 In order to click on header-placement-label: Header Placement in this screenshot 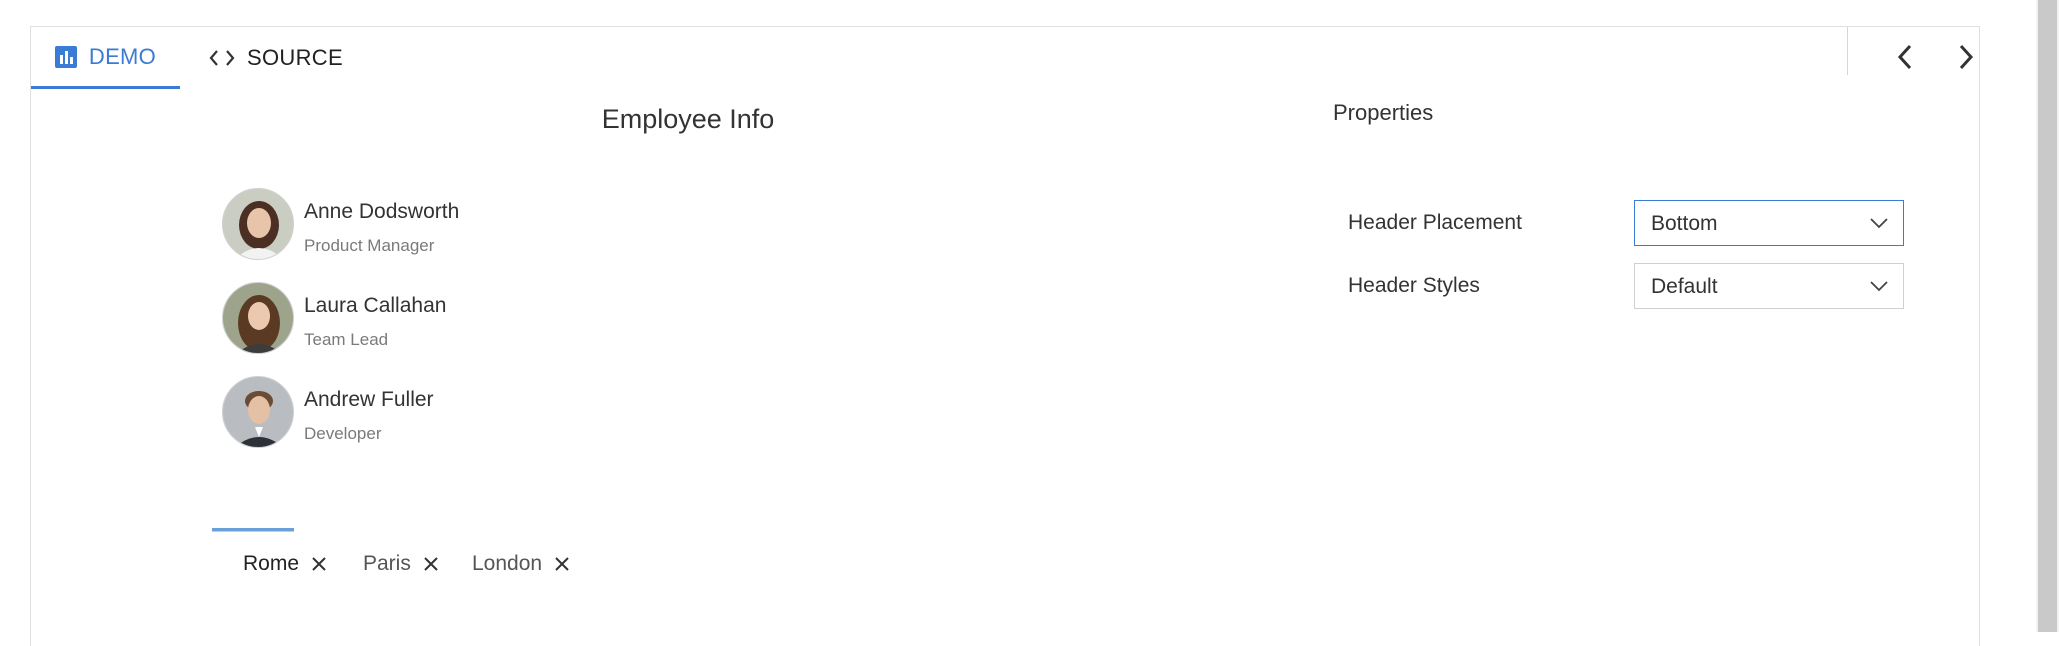, I will do `click(1435, 222)`.